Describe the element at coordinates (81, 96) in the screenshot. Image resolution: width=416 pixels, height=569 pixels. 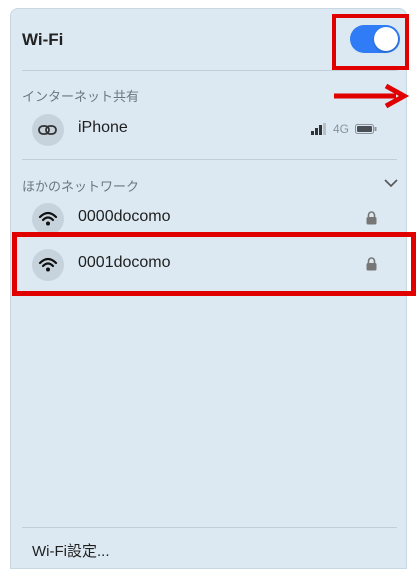
I see `hotspot-section-label: インターネット共有` at that location.